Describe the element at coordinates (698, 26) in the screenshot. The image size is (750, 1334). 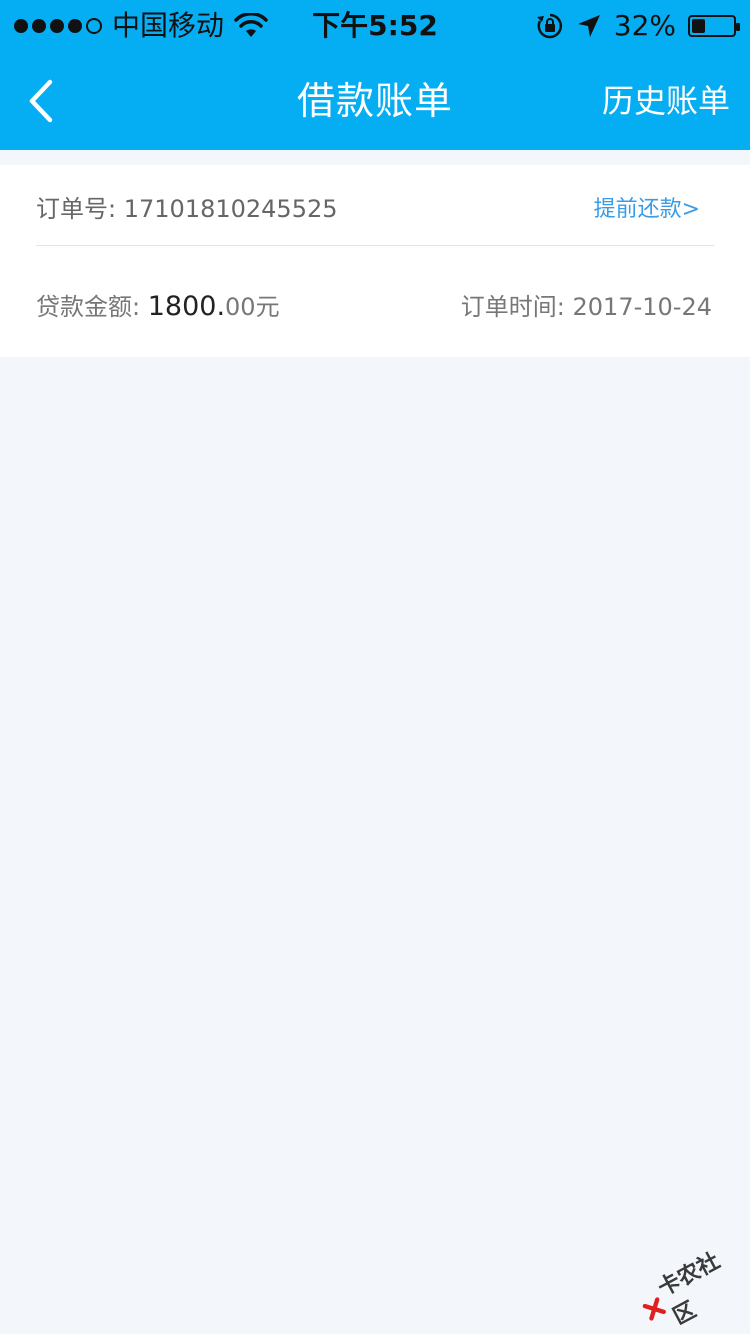
I see `battery-fill` at that location.